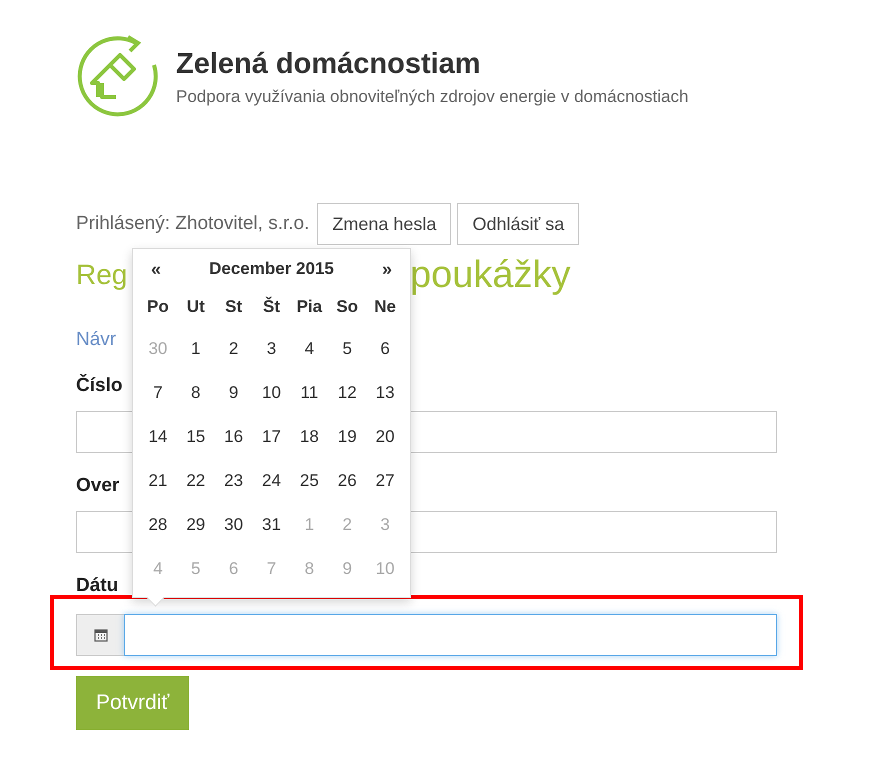 This screenshot has width=882, height=758. What do you see at coordinates (233, 349) in the screenshot?
I see `day-cell: 2` at bounding box center [233, 349].